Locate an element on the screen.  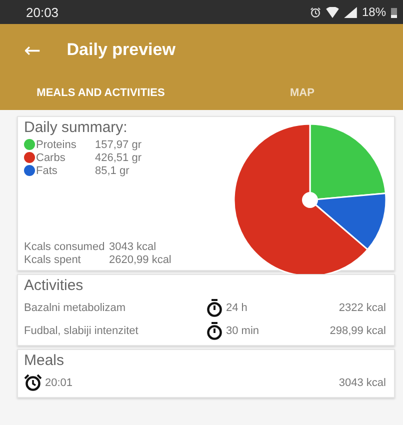
battery-icon is located at coordinates (394, 12).